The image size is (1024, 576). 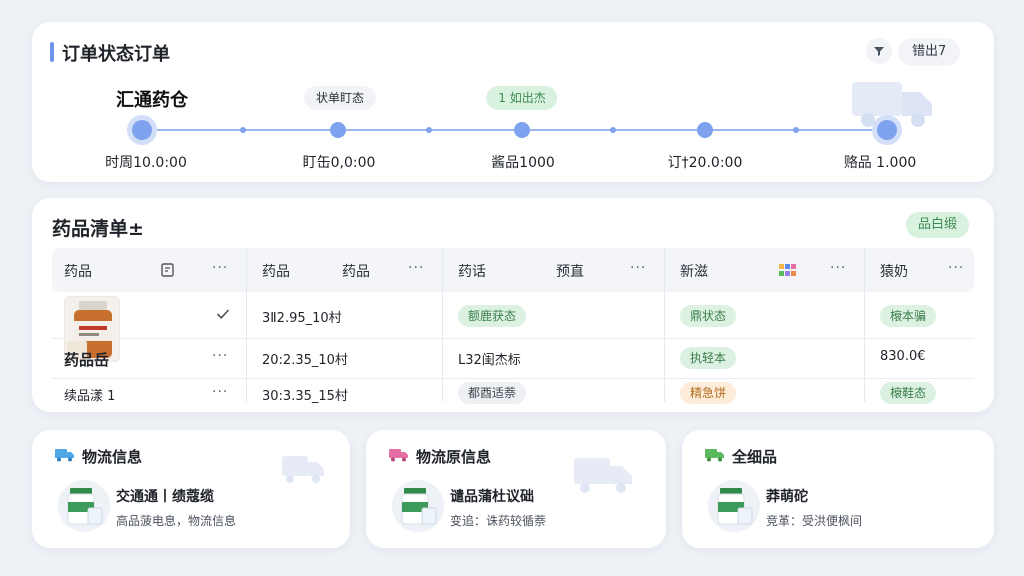 What do you see at coordinates (489, 360) in the screenshot?
I see `row2-batch: L32闺杰标` at bounding box center [489, 360].